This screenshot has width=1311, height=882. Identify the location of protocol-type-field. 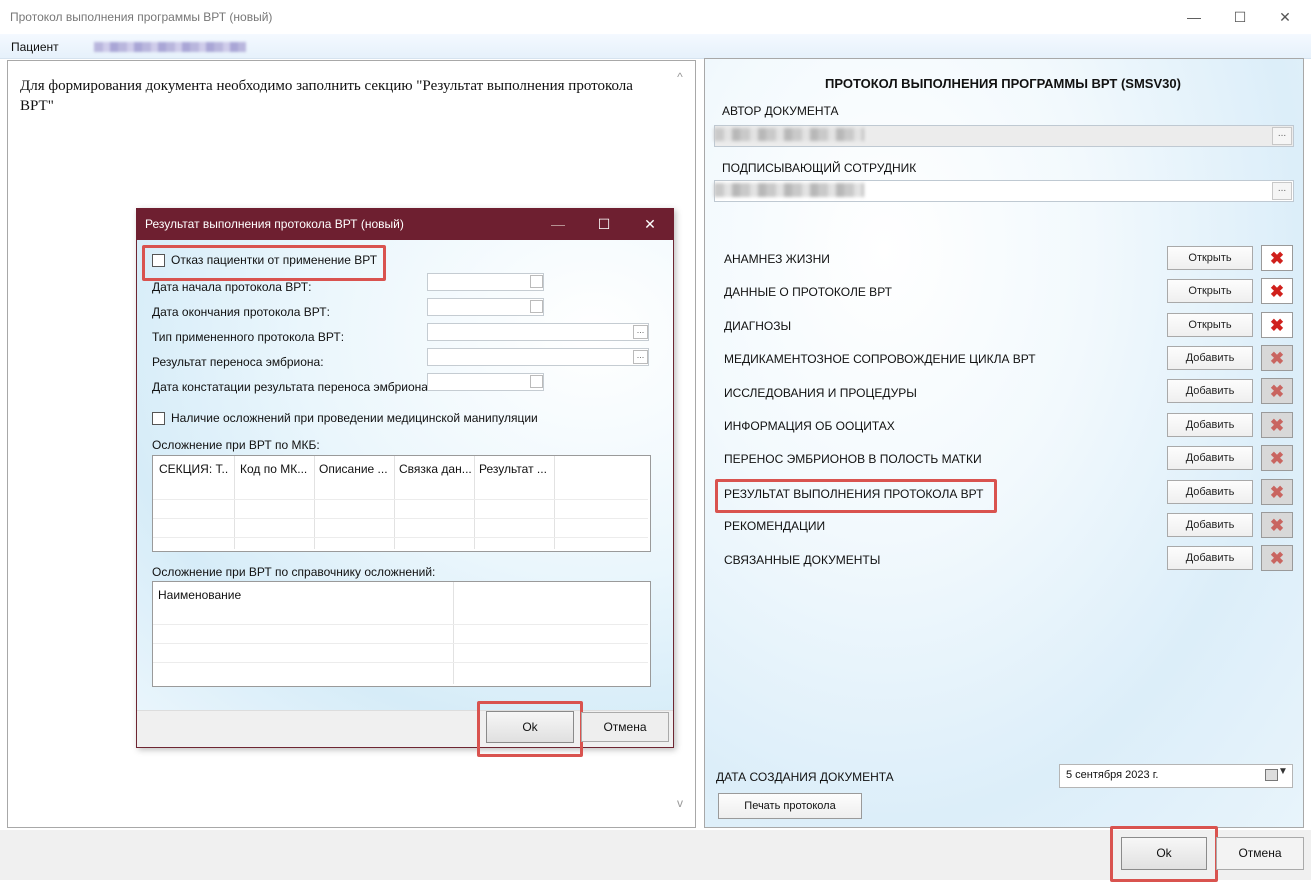
(538, 332).